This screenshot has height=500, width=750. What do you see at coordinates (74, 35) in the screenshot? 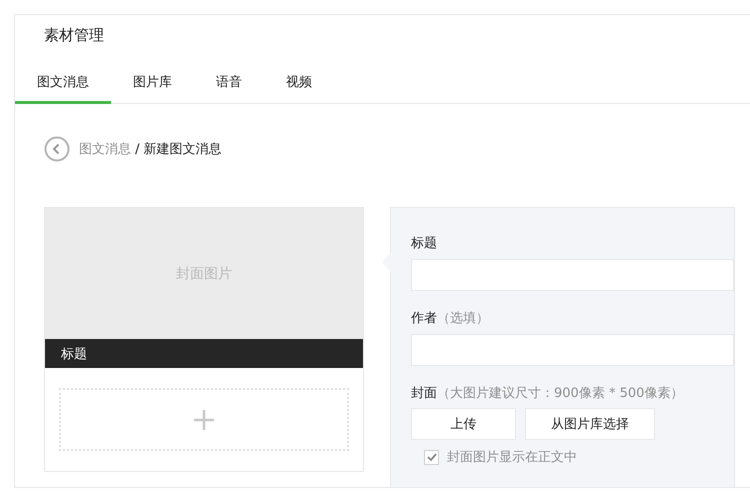
I see `page-title: 素材管理` at bounding box center [74, 35].